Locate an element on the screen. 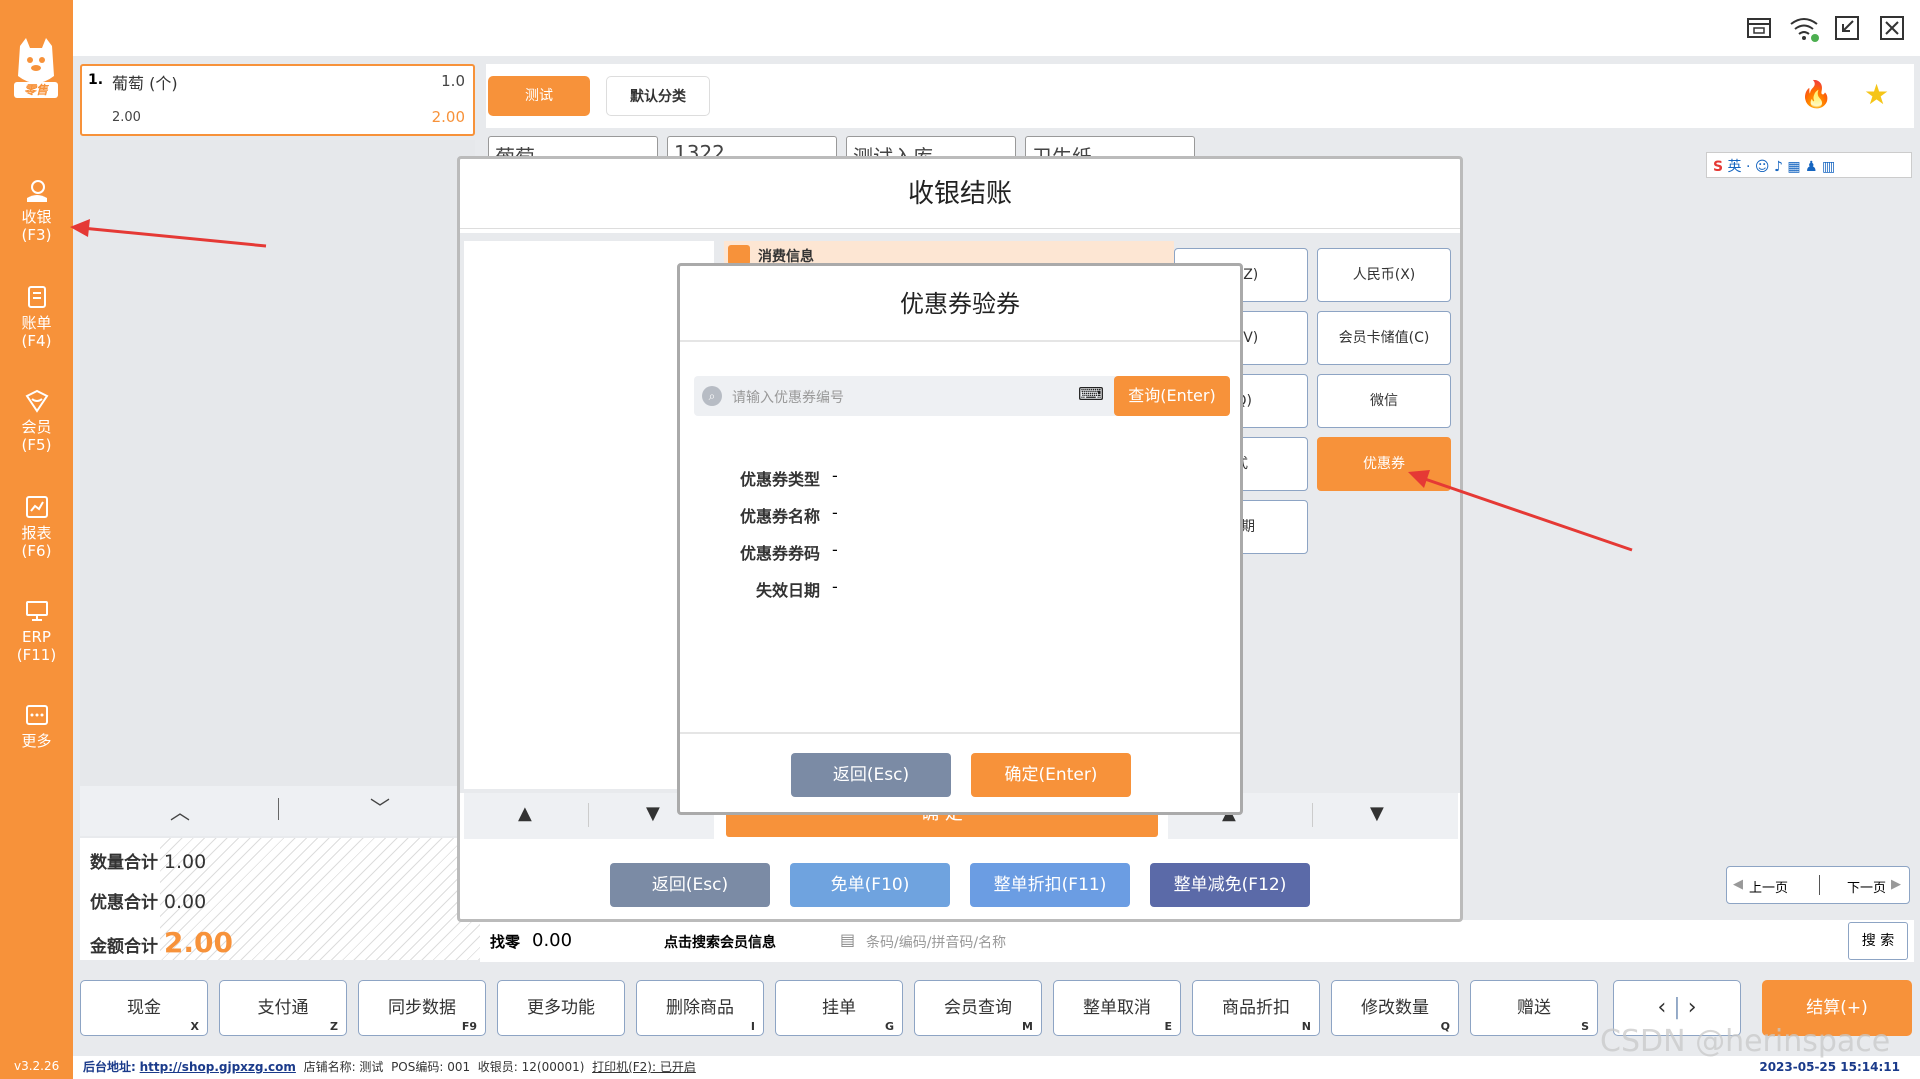 Image resolution: width=1920 pixels, height=1079 pixels. fkey-gift: 赠送 S is located at coordinates (1534, 1008).